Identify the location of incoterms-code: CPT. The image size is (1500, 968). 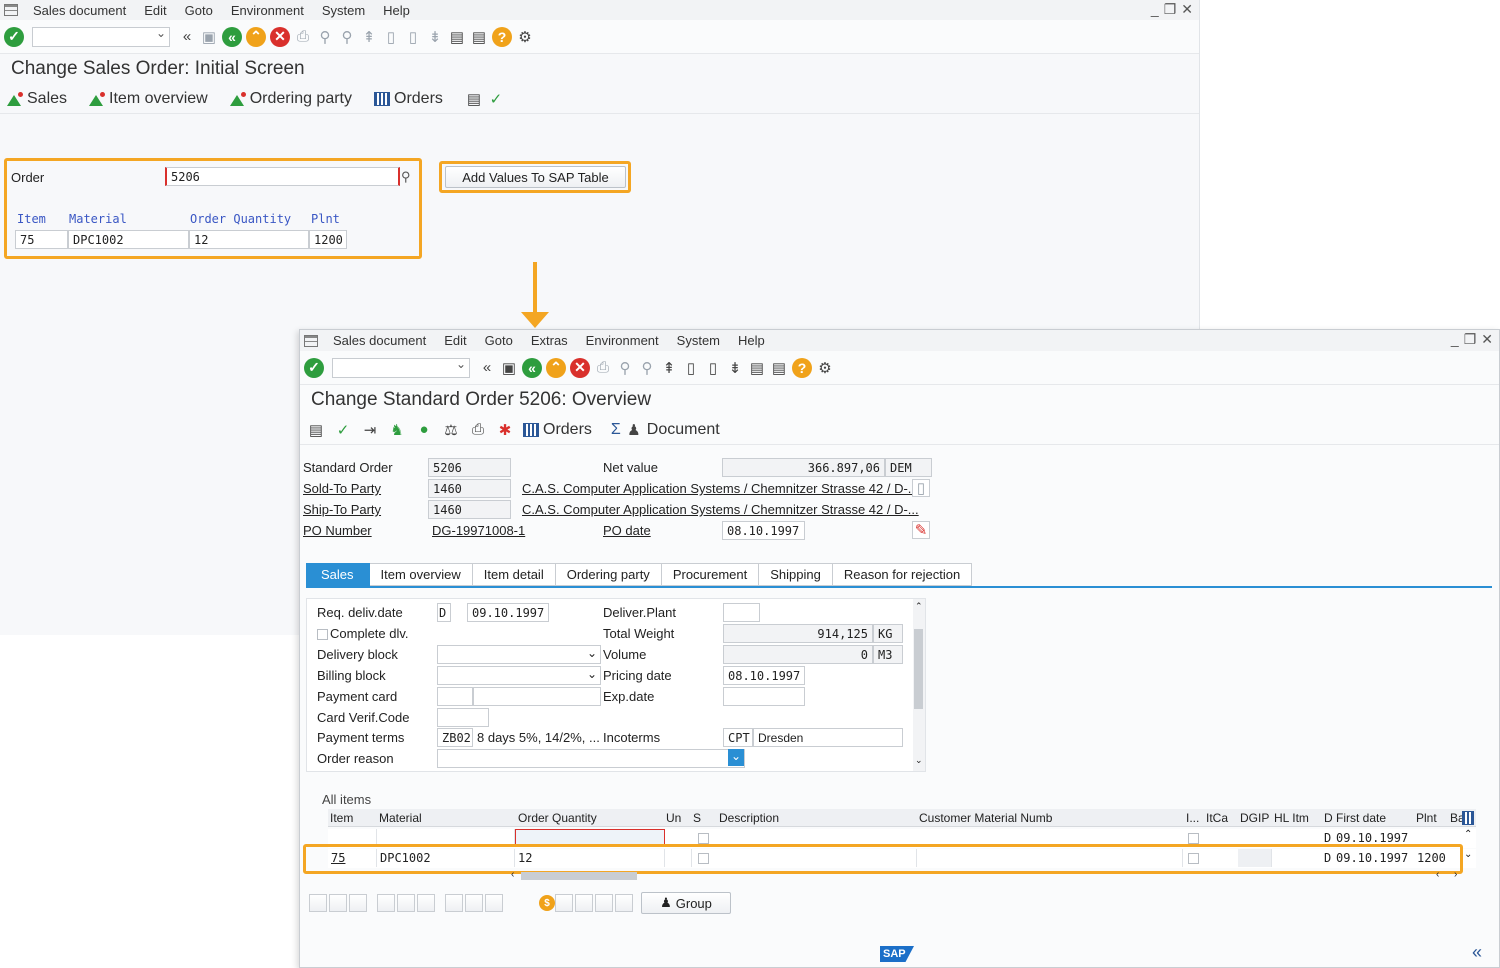
(738, 737).